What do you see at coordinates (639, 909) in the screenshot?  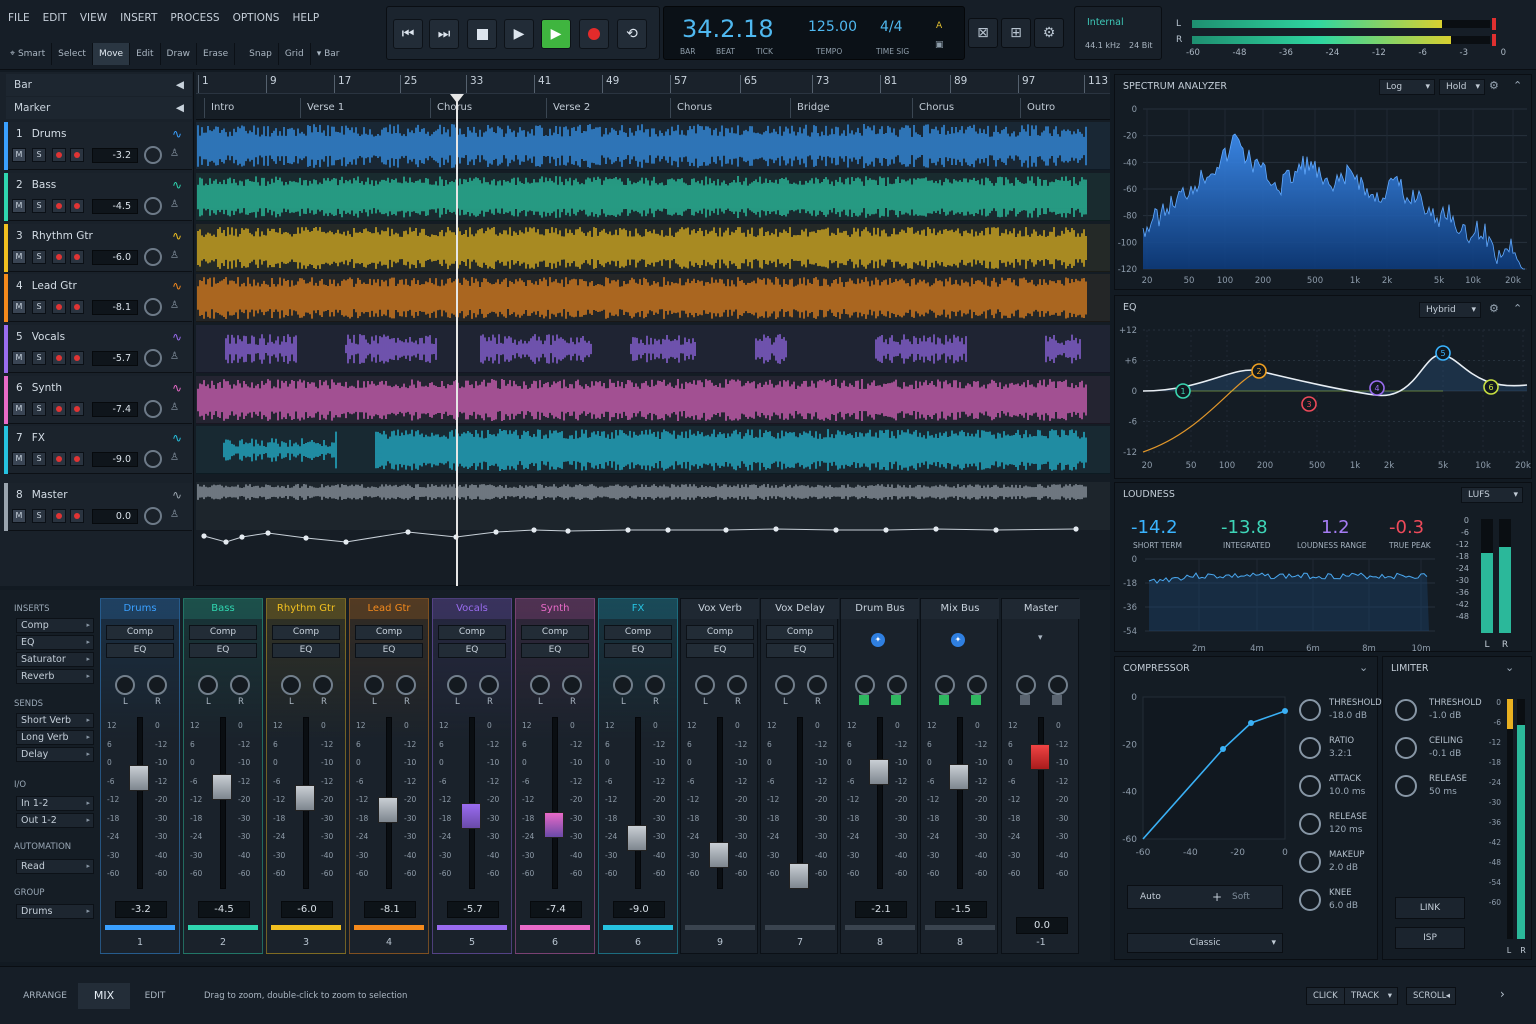 I see `strip-volume-value: -9.0` at bounding box center [639, 909].